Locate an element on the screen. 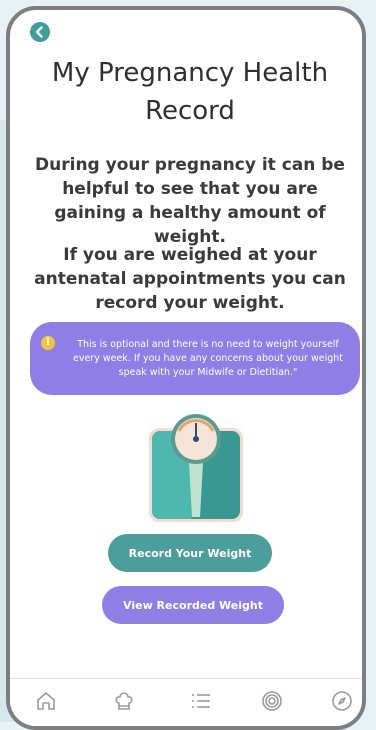 The width and height of the screenshot is (376, 730). nav-list is located at coordinates (201, 701).